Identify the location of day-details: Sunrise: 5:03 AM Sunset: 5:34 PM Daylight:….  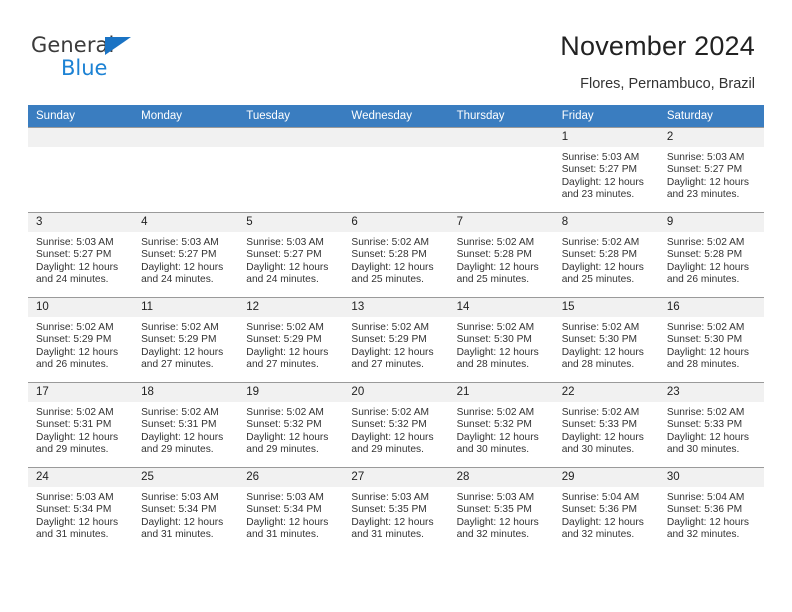
(290, 514).